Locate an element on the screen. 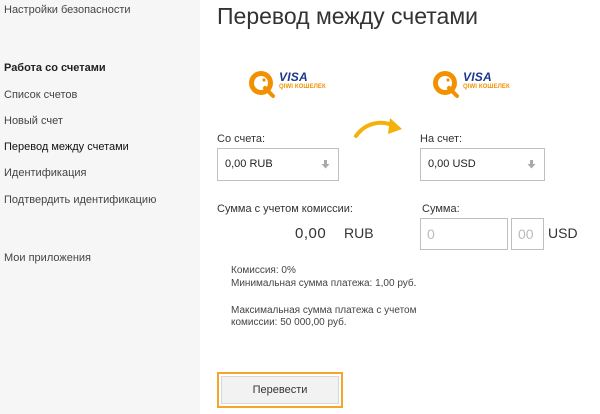 Image resolution: width=600 pixels, height=414 pixels. from-account-select: 0,00 RUB is located at coordinates (278, 164).